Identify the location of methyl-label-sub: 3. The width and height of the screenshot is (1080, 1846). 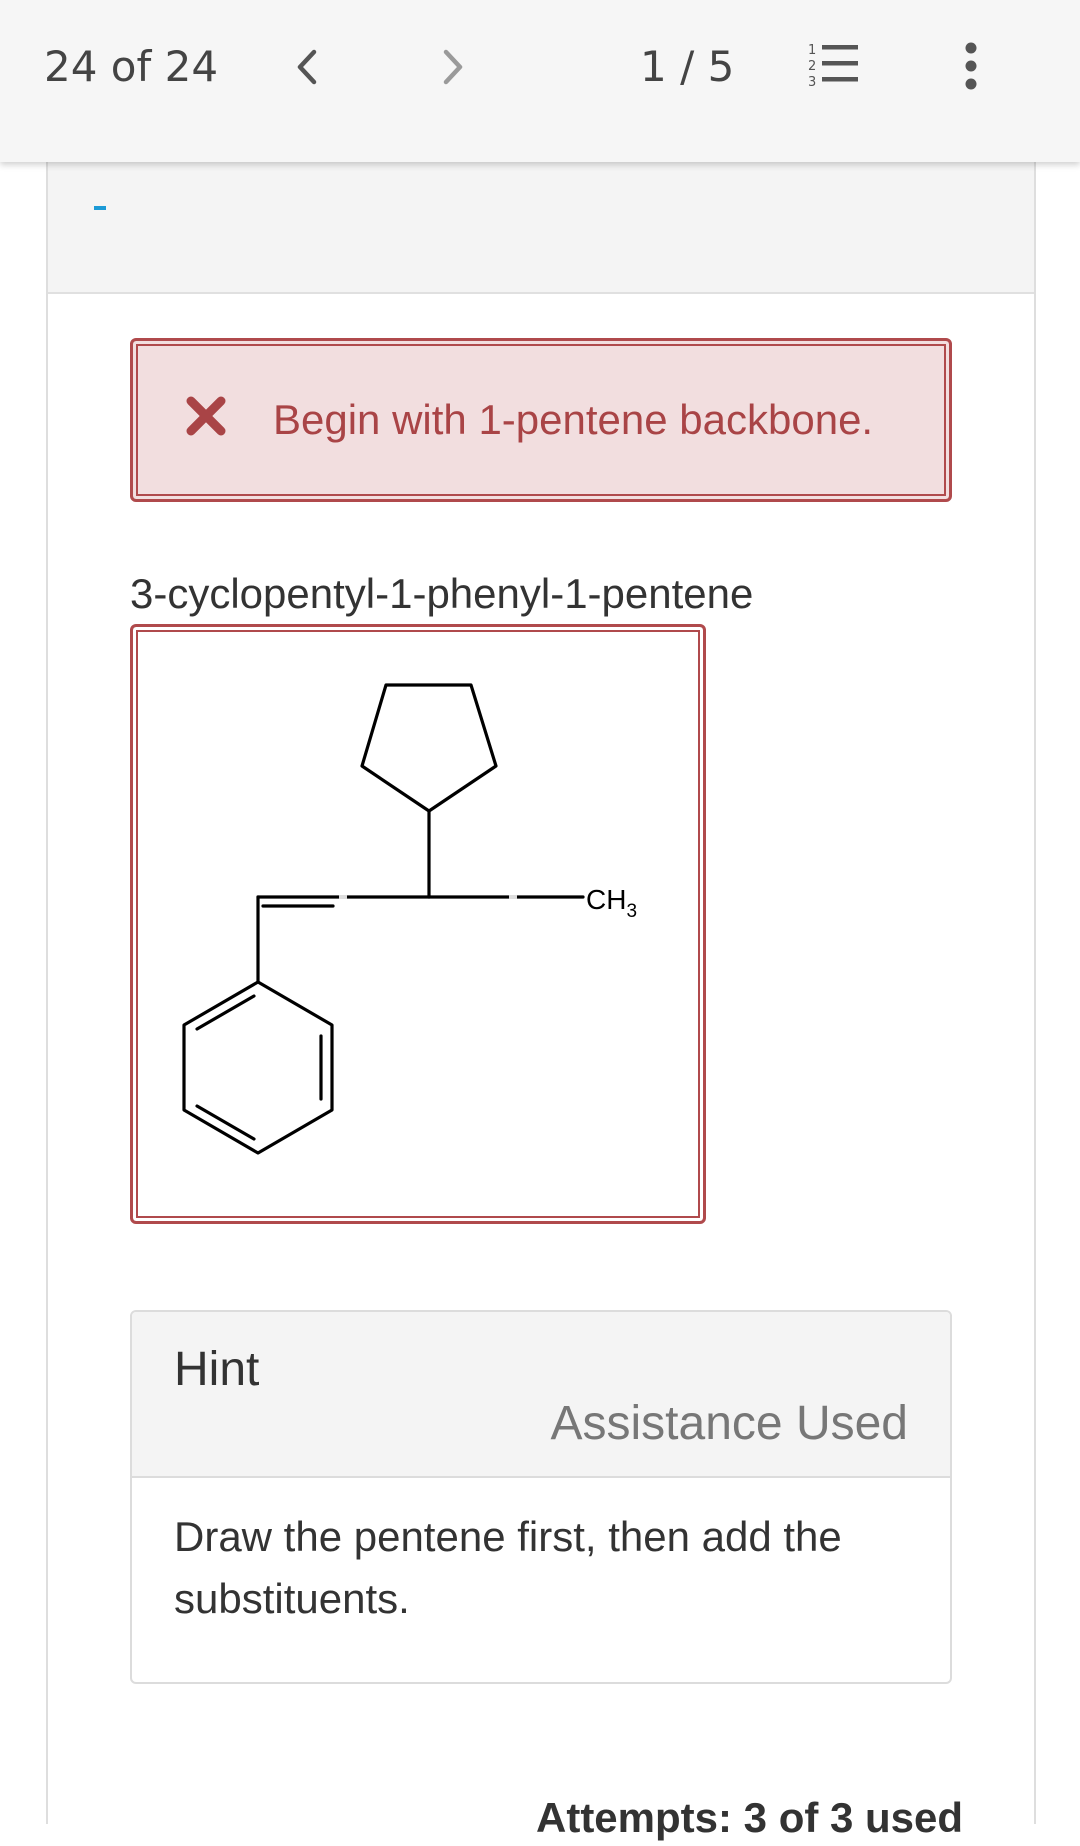
(631, 911).